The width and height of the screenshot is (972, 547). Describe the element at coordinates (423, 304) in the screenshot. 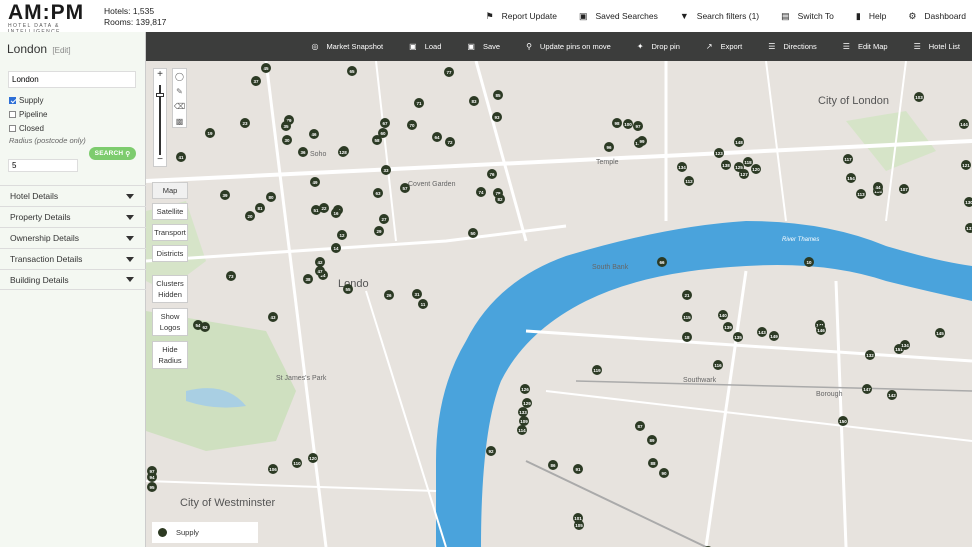

I see `hotel-pin: 11` at that location.